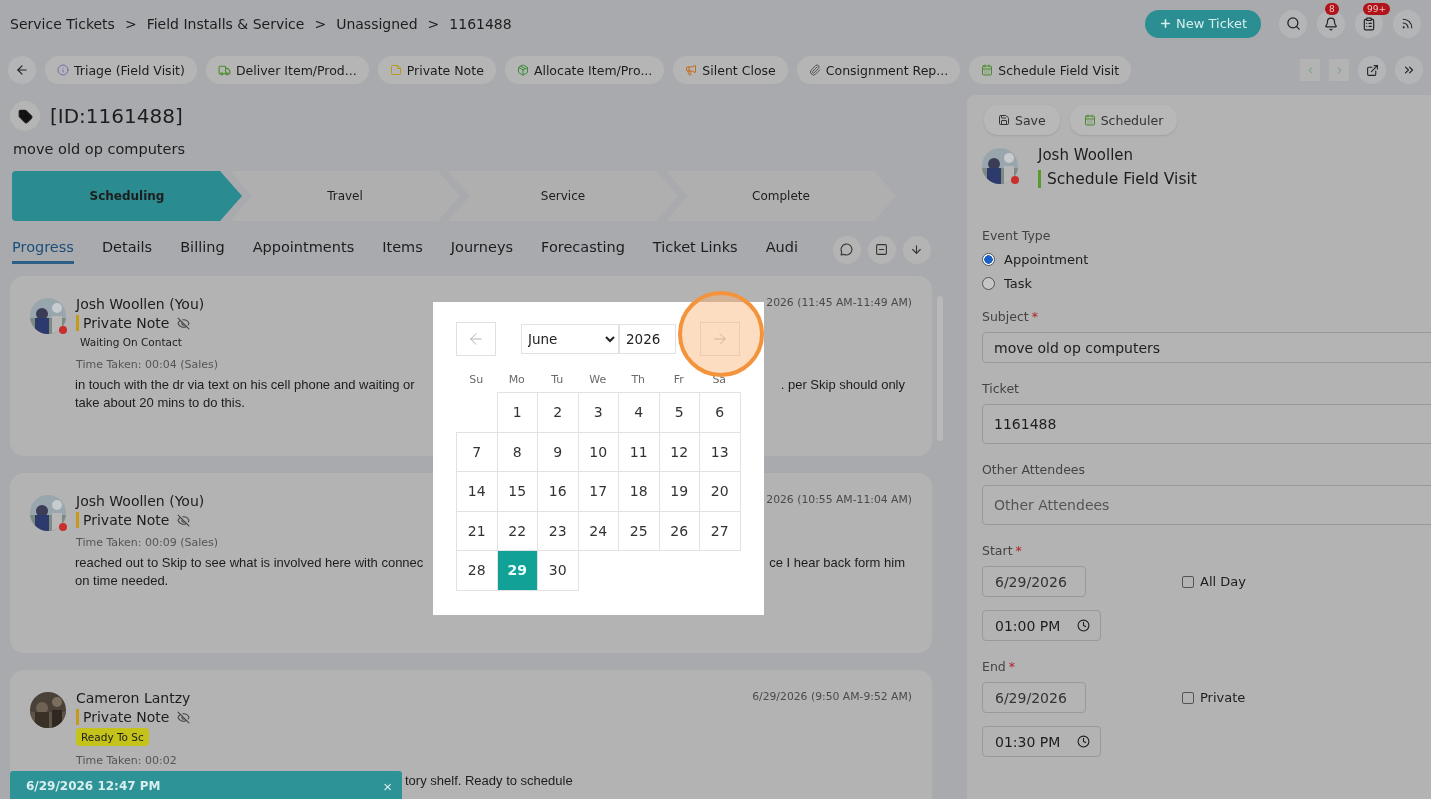 The image size is (1431, 799). What do you see at coordinates (62, 23) in the screenshot?
I see `breadcrumb-item: Service Tickets` at bounding box center [62, 23].